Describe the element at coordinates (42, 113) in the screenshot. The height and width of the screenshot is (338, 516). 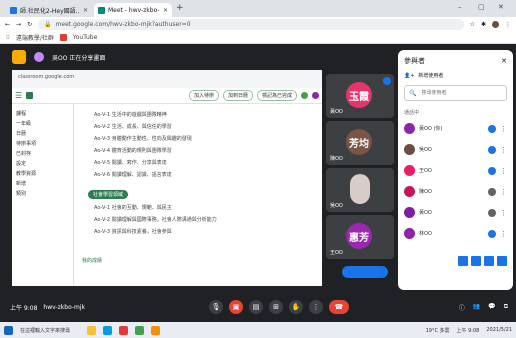
I see `nav-item: 課程` at that location.